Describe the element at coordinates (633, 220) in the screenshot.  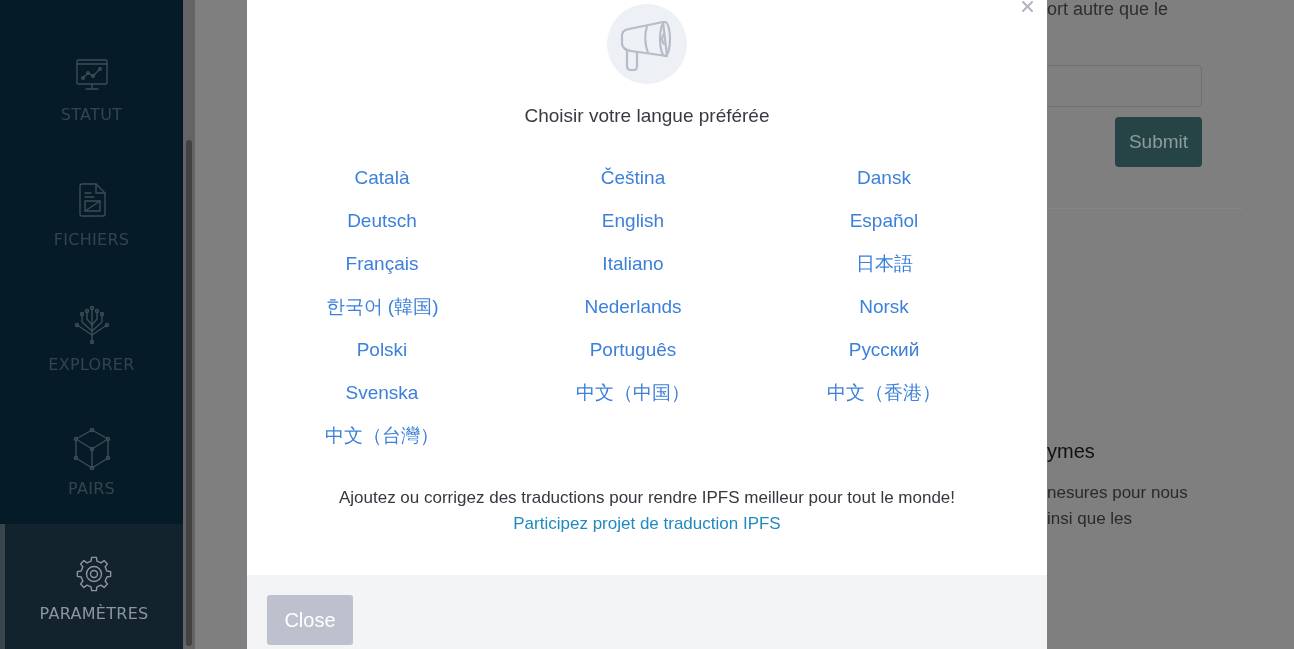
I see `language-link: English` at that location.